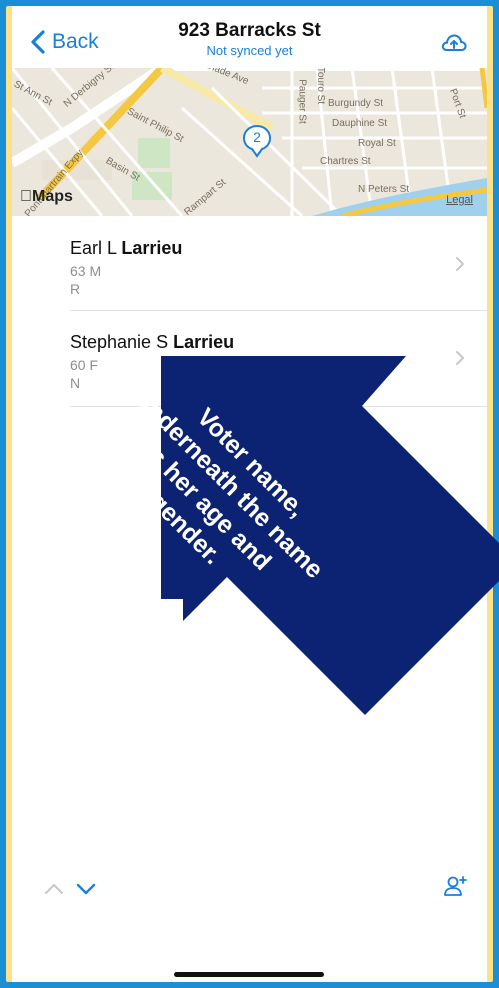  Describe the element at coordinates (454, 43) in the screenshot. I see `cloud-upload-icon` at that location.